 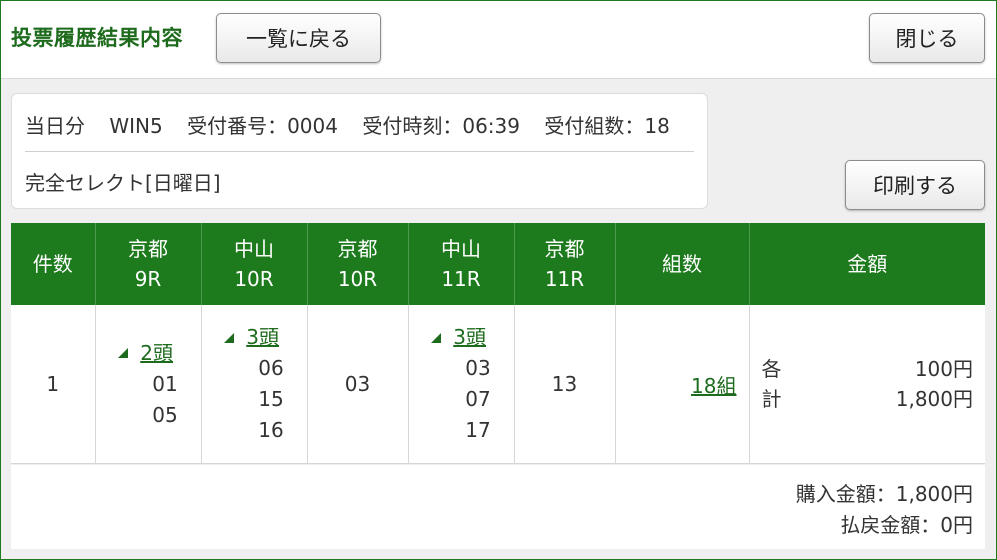 I want to click on horse-number: 01, so click(x=165, y=383).